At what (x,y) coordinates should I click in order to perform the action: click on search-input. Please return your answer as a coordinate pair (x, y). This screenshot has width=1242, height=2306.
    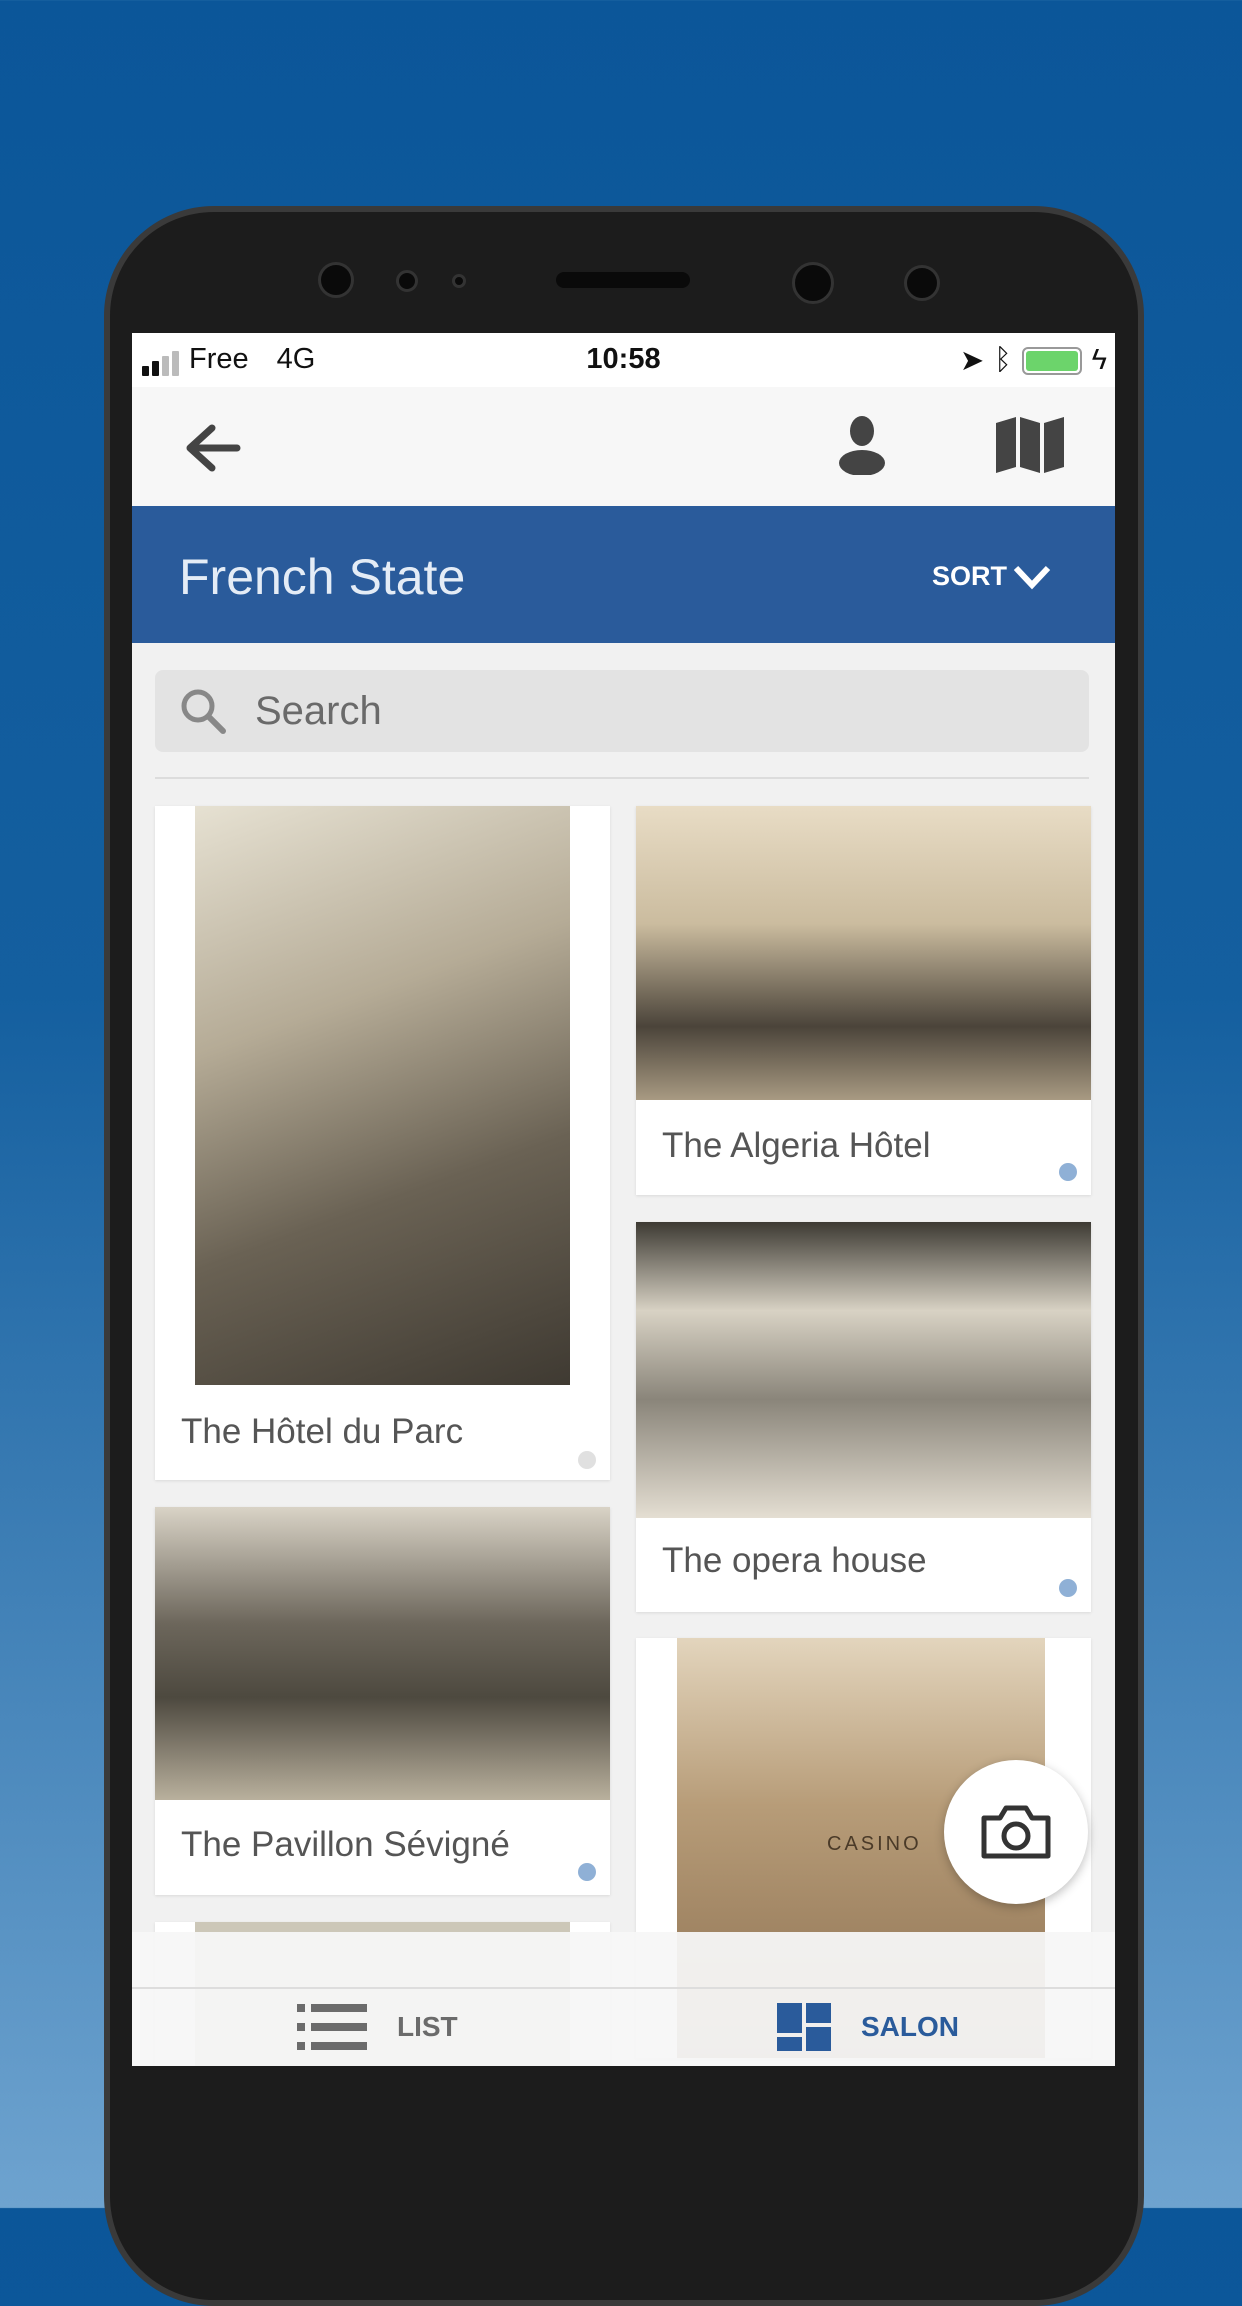
    Looking at the image, I should click on (605, 711).